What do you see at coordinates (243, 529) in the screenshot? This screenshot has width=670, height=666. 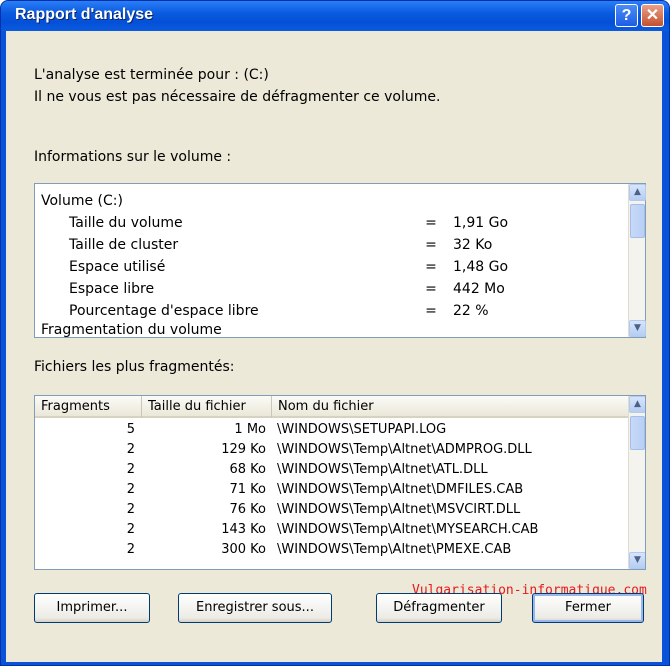 I see `size-cell: 143 Ko` at bounding box center [243, 529].